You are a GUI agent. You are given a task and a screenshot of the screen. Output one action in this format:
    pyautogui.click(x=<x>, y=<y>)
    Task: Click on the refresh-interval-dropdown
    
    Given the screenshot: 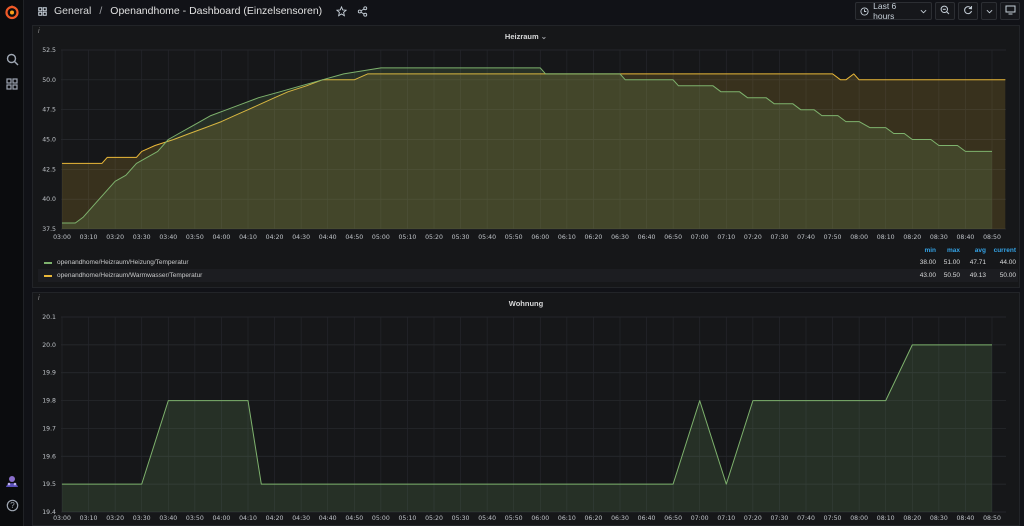 What is the action you would take?
    pyautogui.click(x=989, y=11)
    